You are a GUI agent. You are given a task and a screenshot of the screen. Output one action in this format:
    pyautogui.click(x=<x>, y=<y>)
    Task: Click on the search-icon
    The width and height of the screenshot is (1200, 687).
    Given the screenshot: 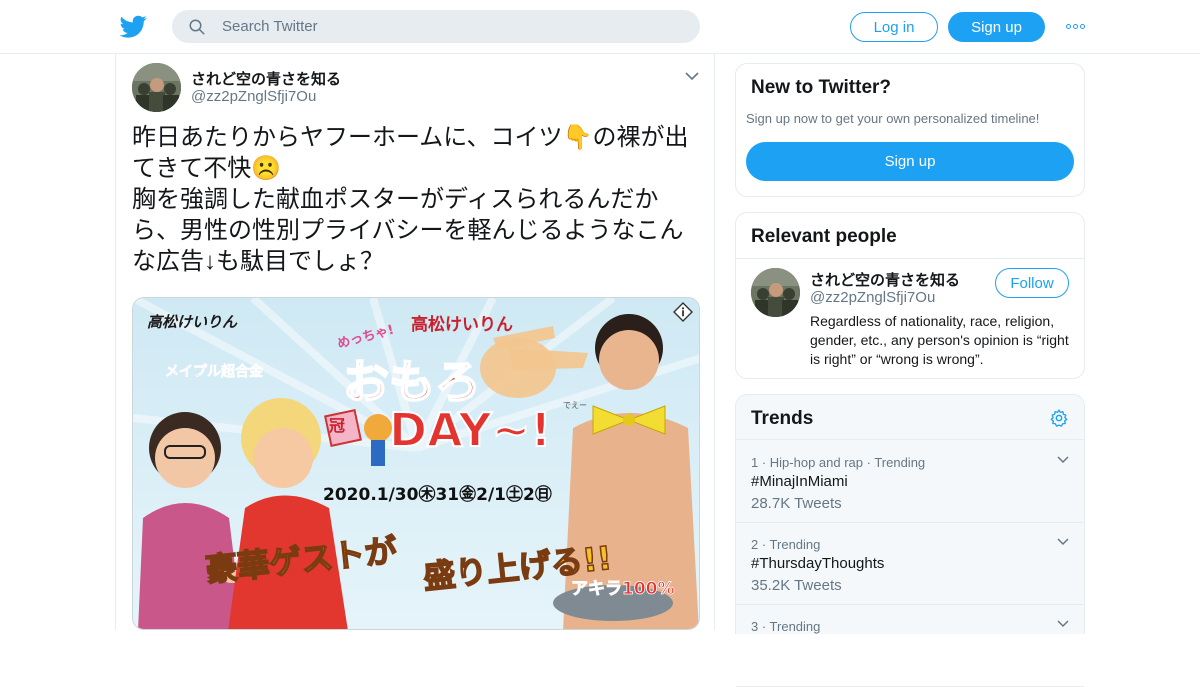 What is the action you would take?
    pyautogui.click(x=197, y=26)
    